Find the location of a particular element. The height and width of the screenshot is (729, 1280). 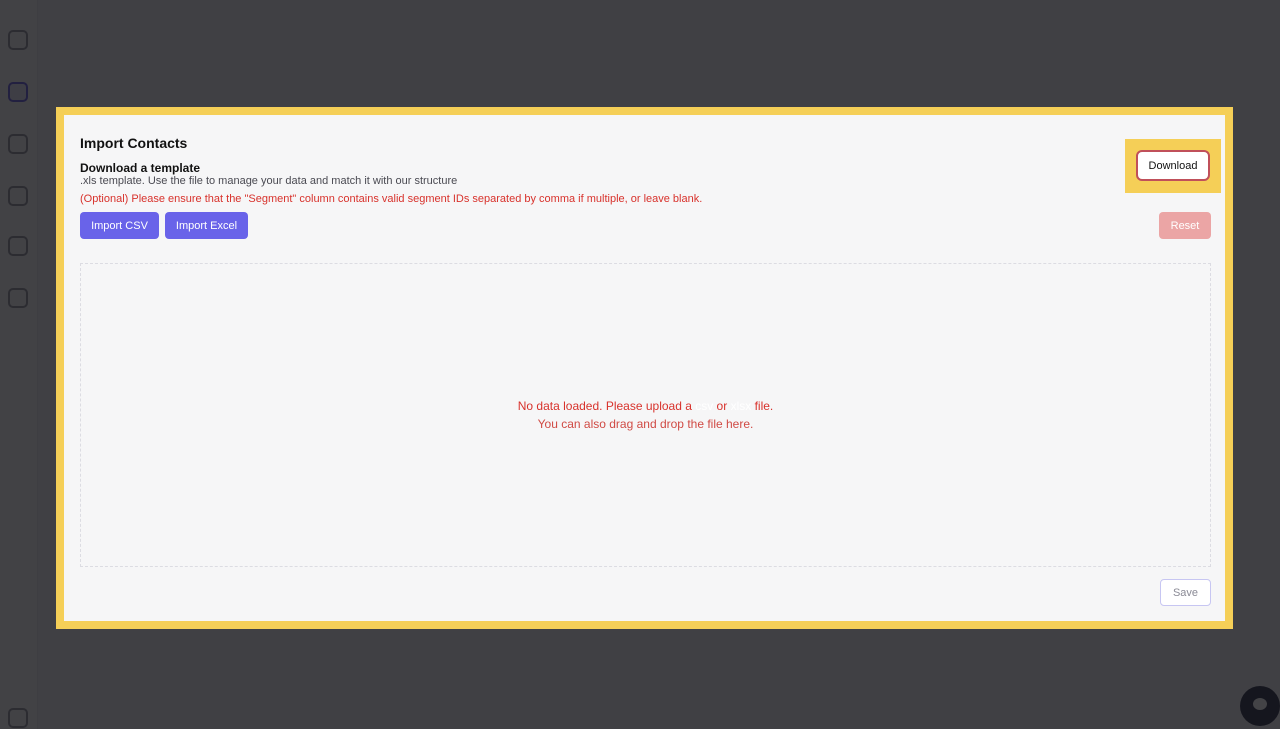

modal-title: Import Contacts is located at coordinates (134, 143).